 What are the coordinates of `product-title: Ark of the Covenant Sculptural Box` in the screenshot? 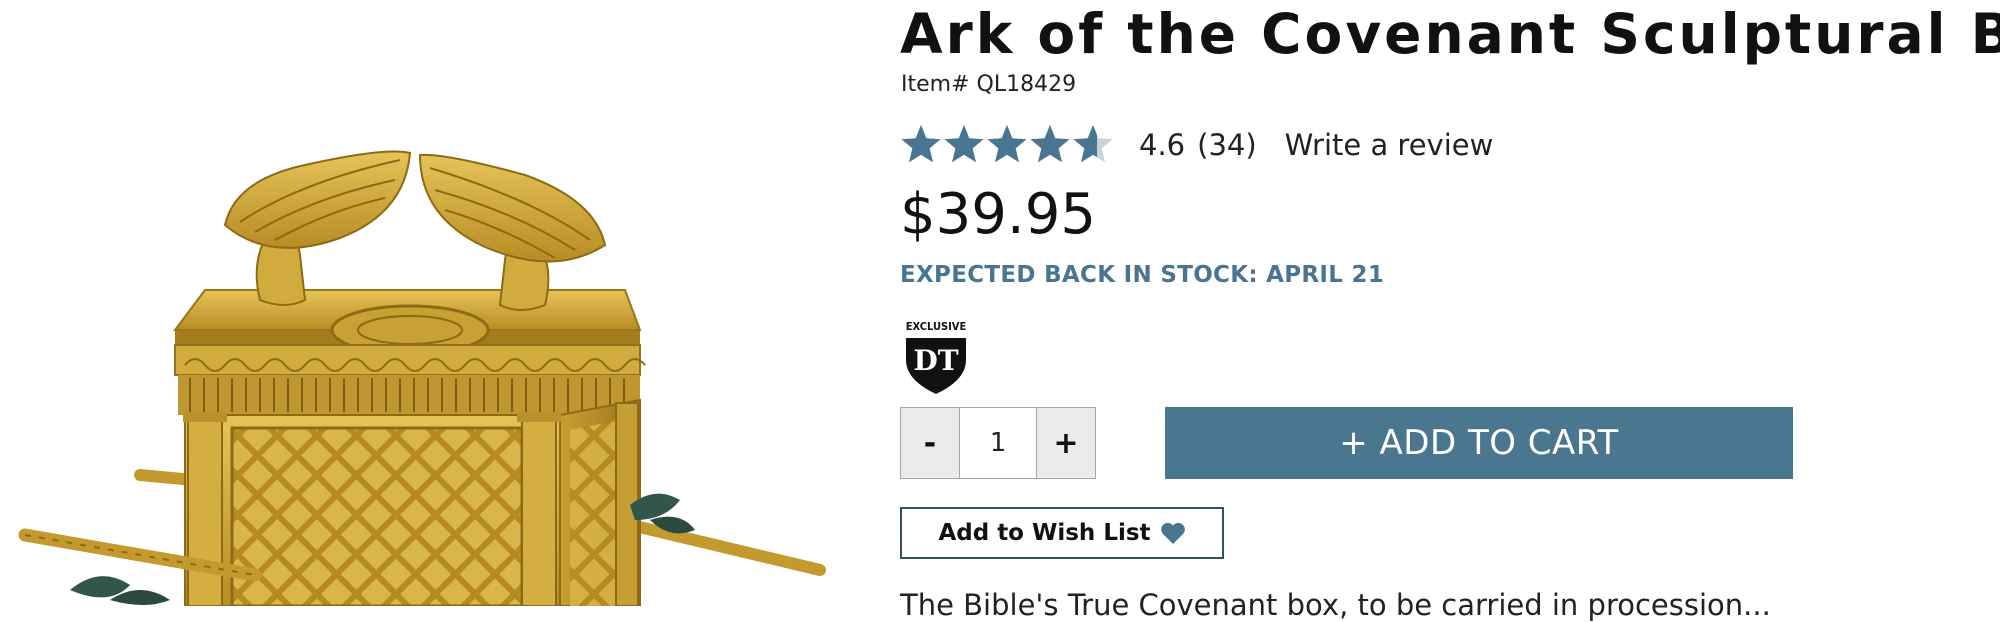 It's located at (1450, 34).